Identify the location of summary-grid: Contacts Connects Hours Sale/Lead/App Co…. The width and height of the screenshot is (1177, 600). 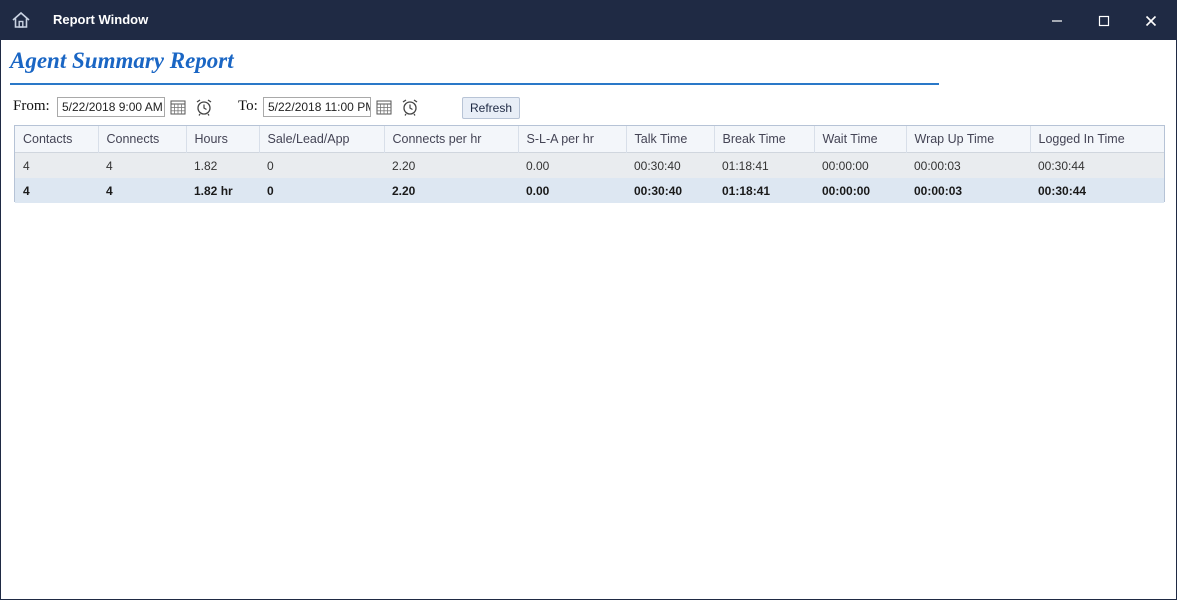
(589, 164).